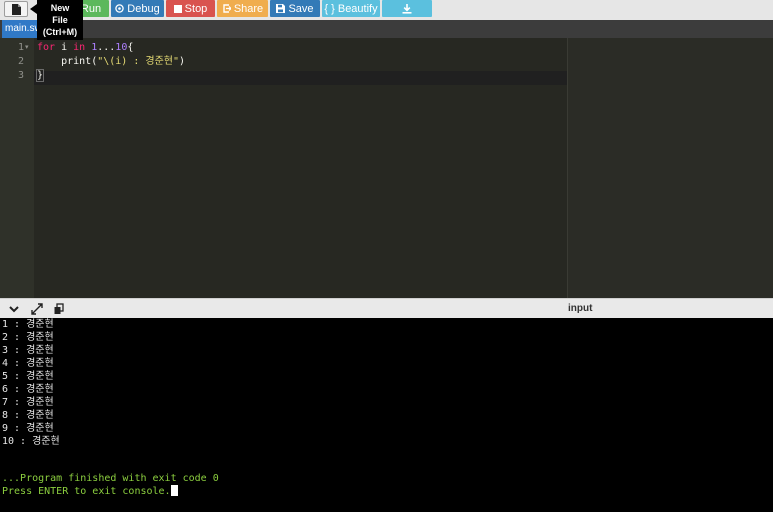 The height and width of the screenshot is (512, 773). Describe the element at coordinates (130, 47) in the screenshot. I see `open-brace: {` at that location.